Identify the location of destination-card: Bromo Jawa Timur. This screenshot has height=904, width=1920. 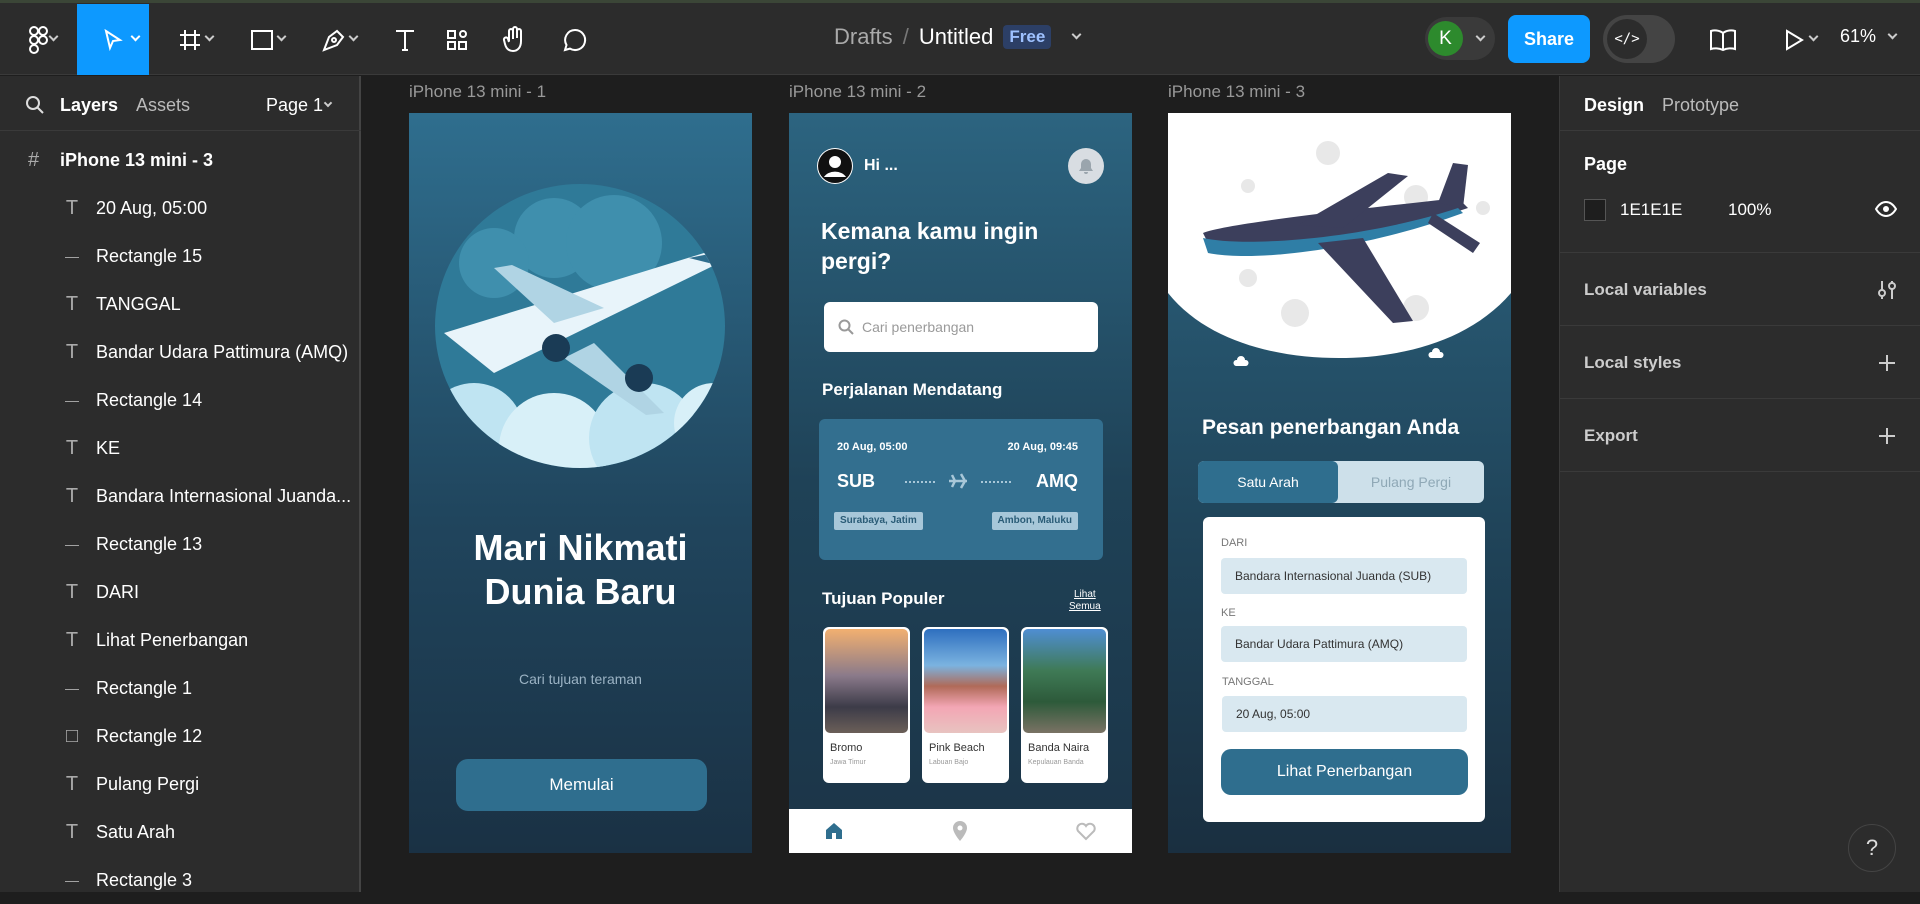
(866, 705).